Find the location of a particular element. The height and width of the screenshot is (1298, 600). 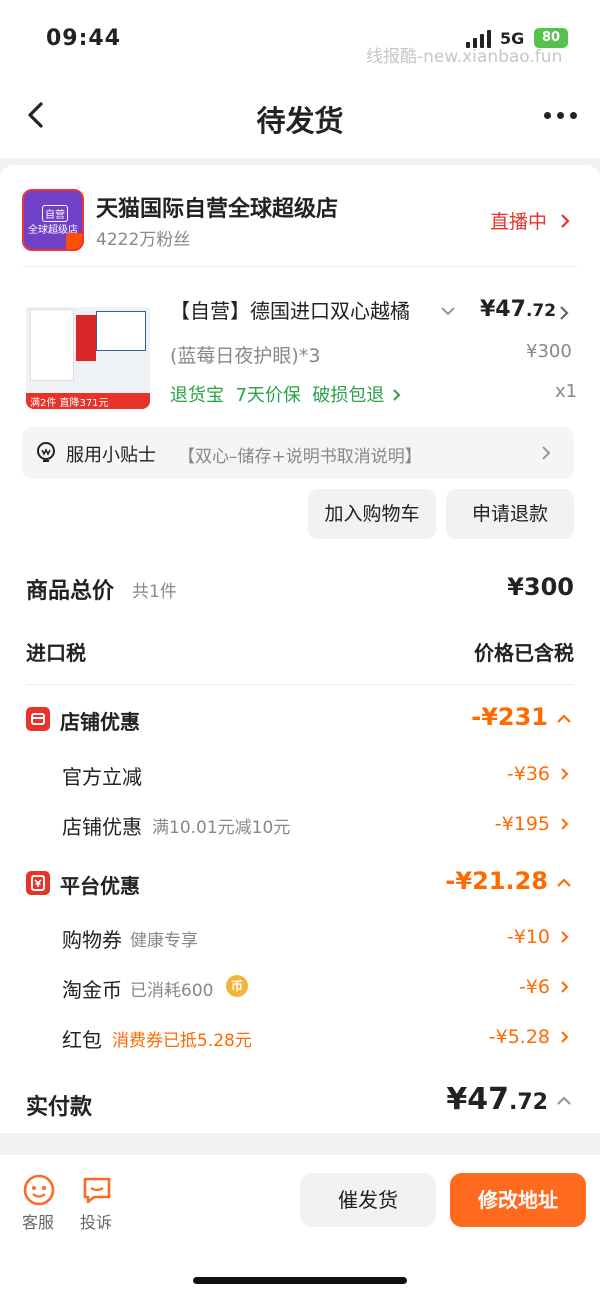

service-tags: 退货宝 7天价保 破损包退 is located at coordinates (286, 394).